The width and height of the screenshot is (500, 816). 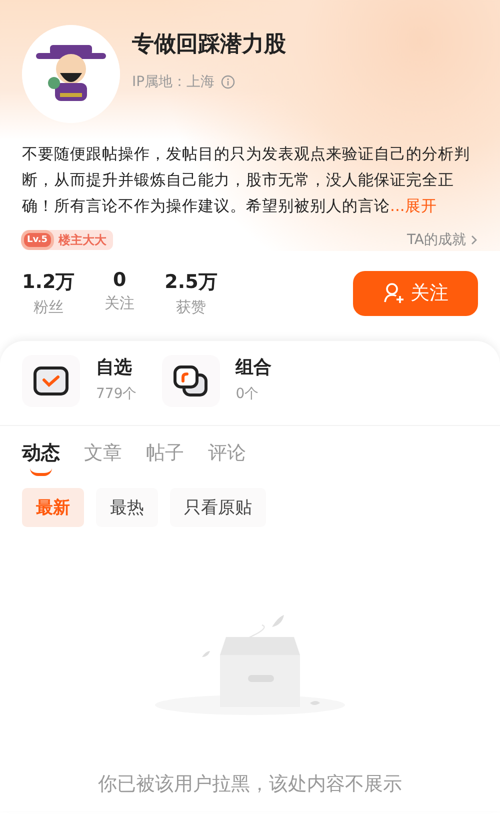 I want to click on empty-message: 你已被该用户拉黑，该处内容不展示, so click(x=250, y=784).